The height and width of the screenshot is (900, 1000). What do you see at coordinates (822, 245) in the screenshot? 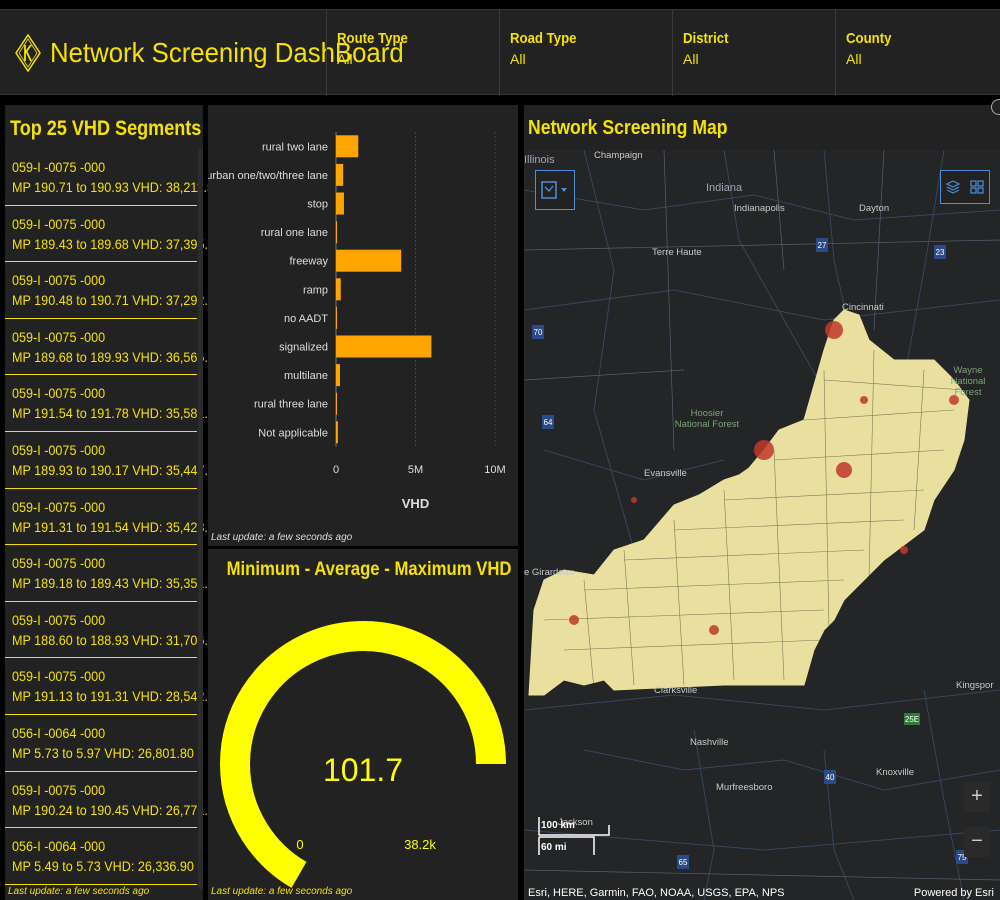
I see `svg-text: 27` at bounding box center [822, 245].